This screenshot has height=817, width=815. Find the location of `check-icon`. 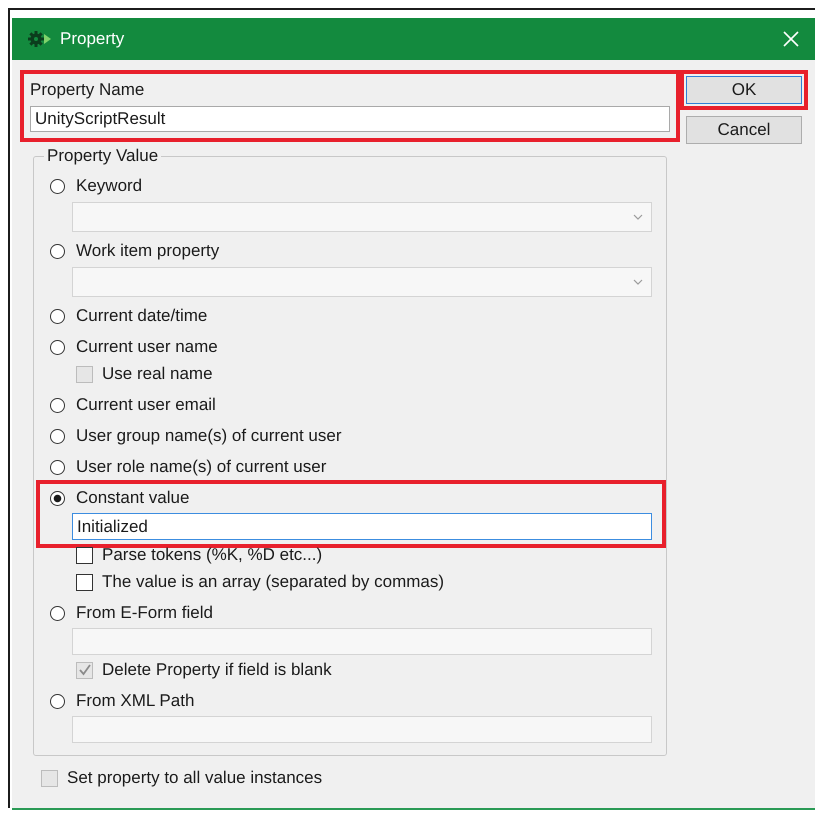

check-icon is located at coordinates (85, 670).